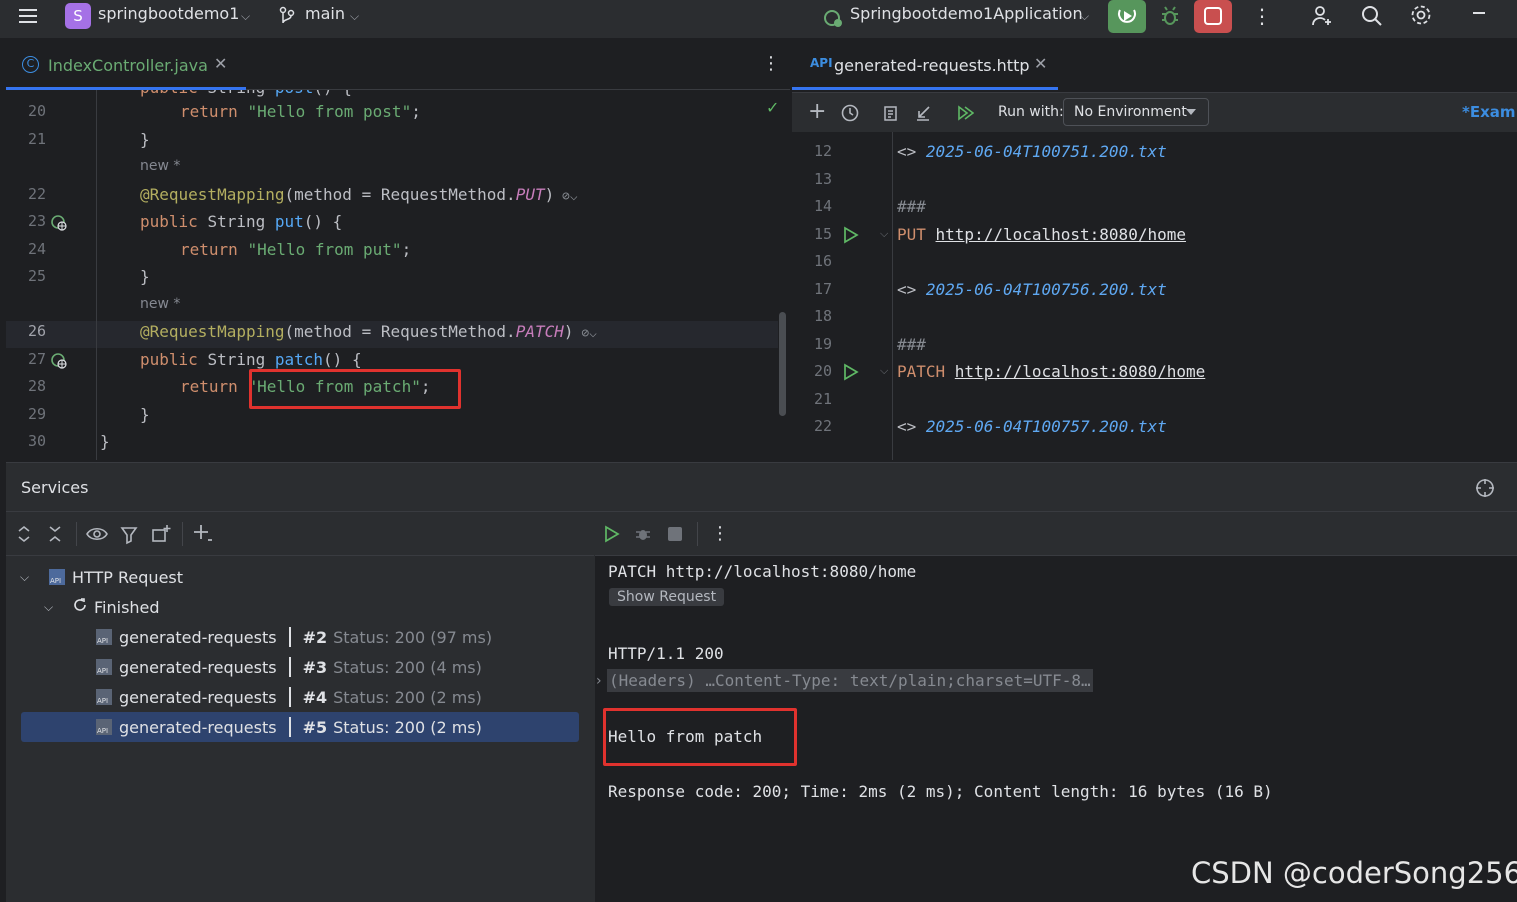  What do you see at coordinates (771, 63) in the screenshot?
I see `tab-options-icon: ⋮` at bounding box center [771, 63].